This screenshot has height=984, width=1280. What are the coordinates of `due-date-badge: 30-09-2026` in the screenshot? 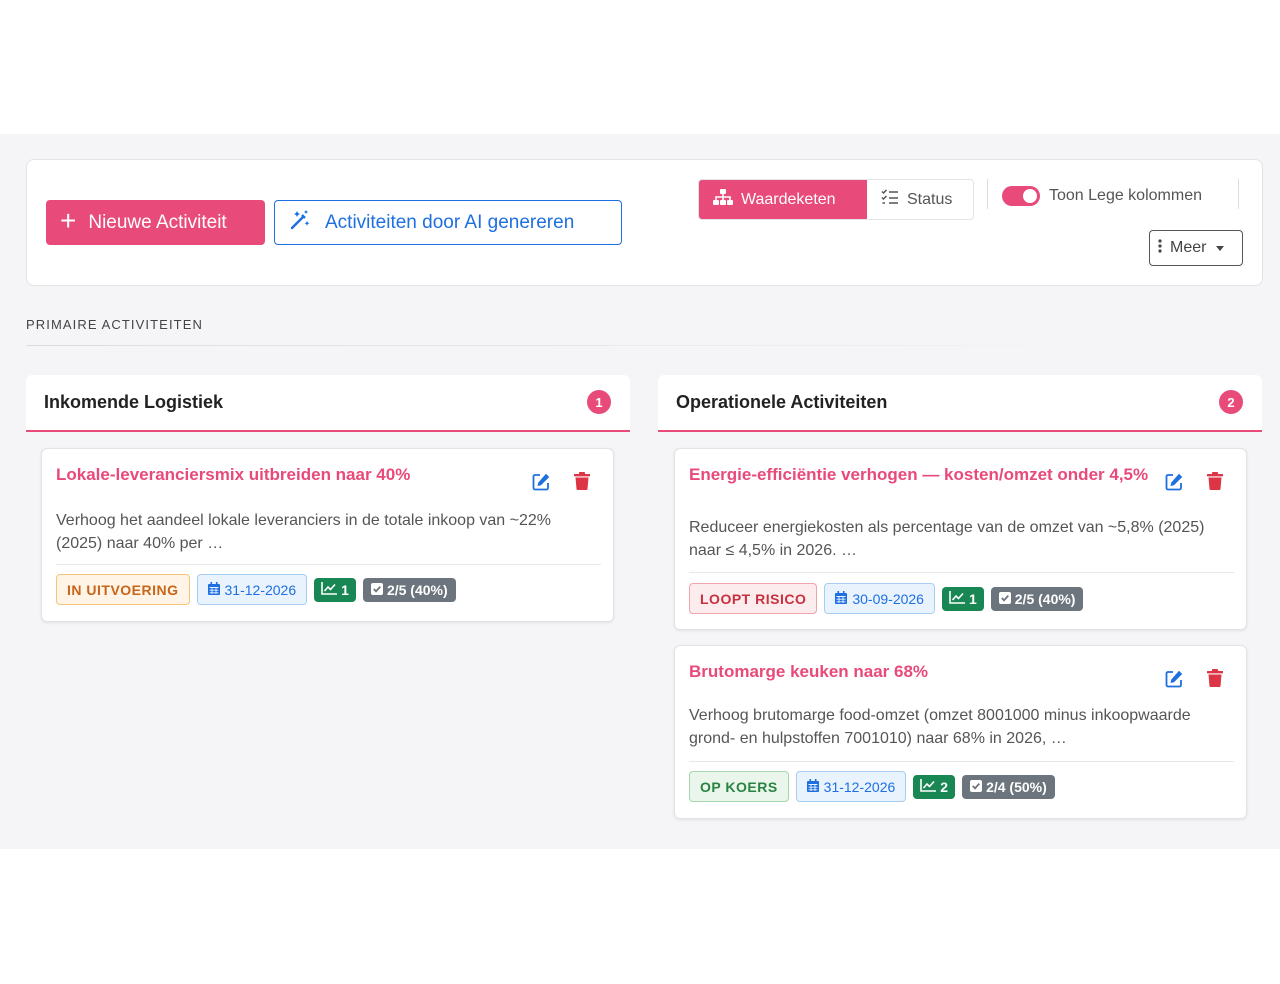 It's located at (879, 598).